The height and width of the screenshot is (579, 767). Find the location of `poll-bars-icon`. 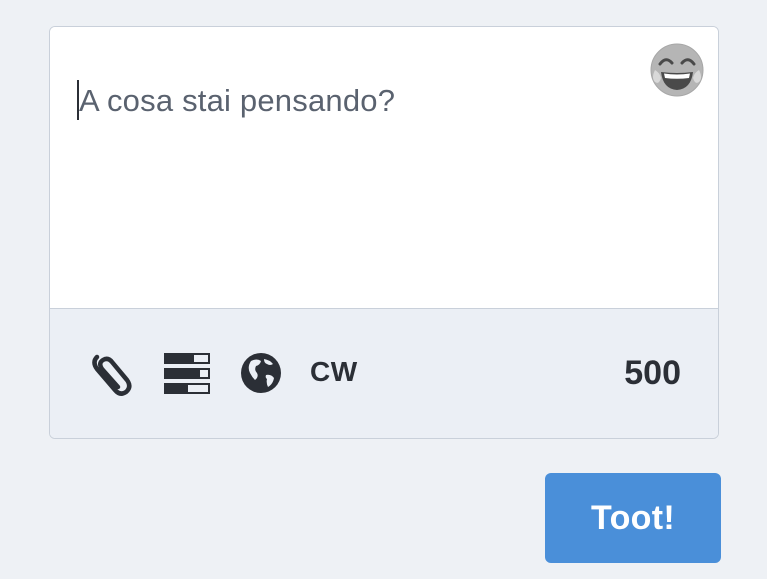

poll-bars-icon is located at coordinates (187, 373).